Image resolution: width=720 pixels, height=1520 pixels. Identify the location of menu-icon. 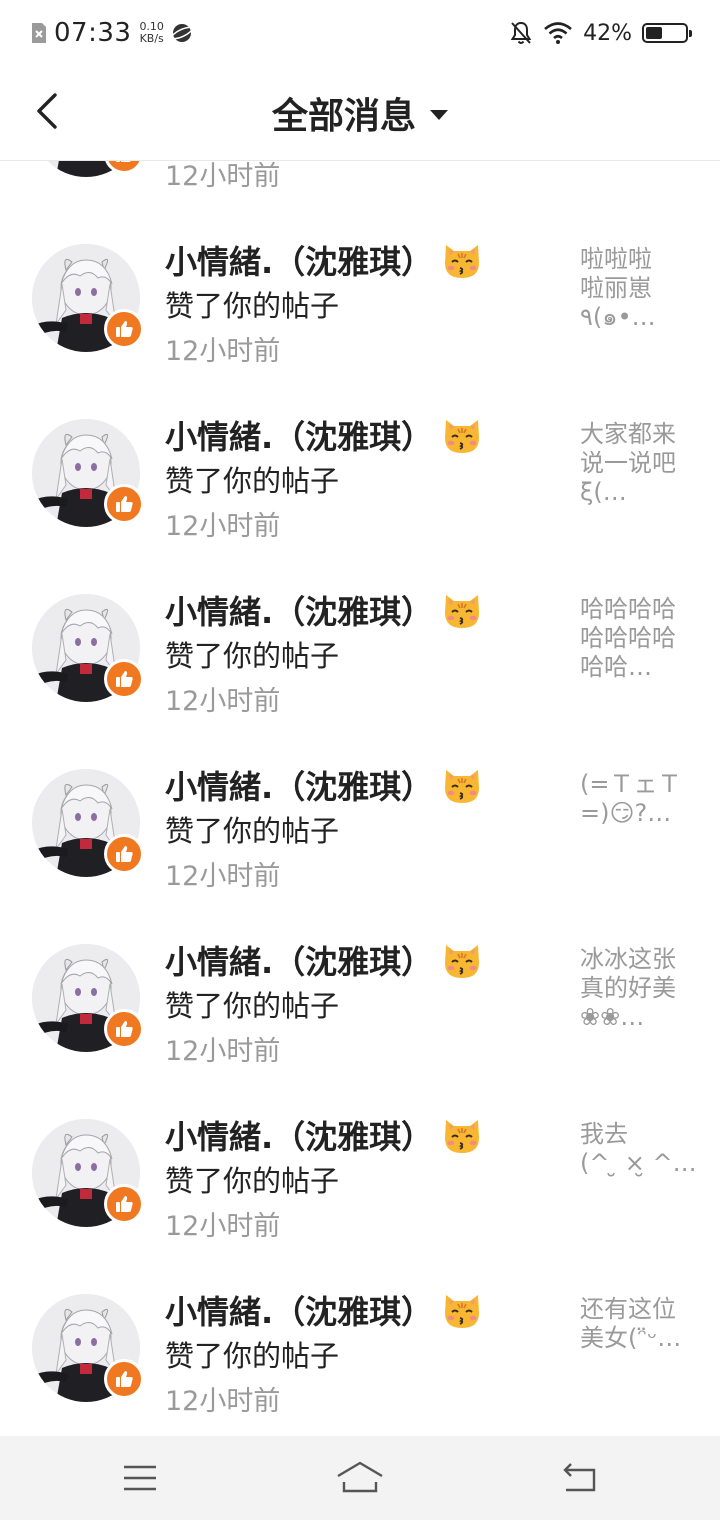
(140, 1478).